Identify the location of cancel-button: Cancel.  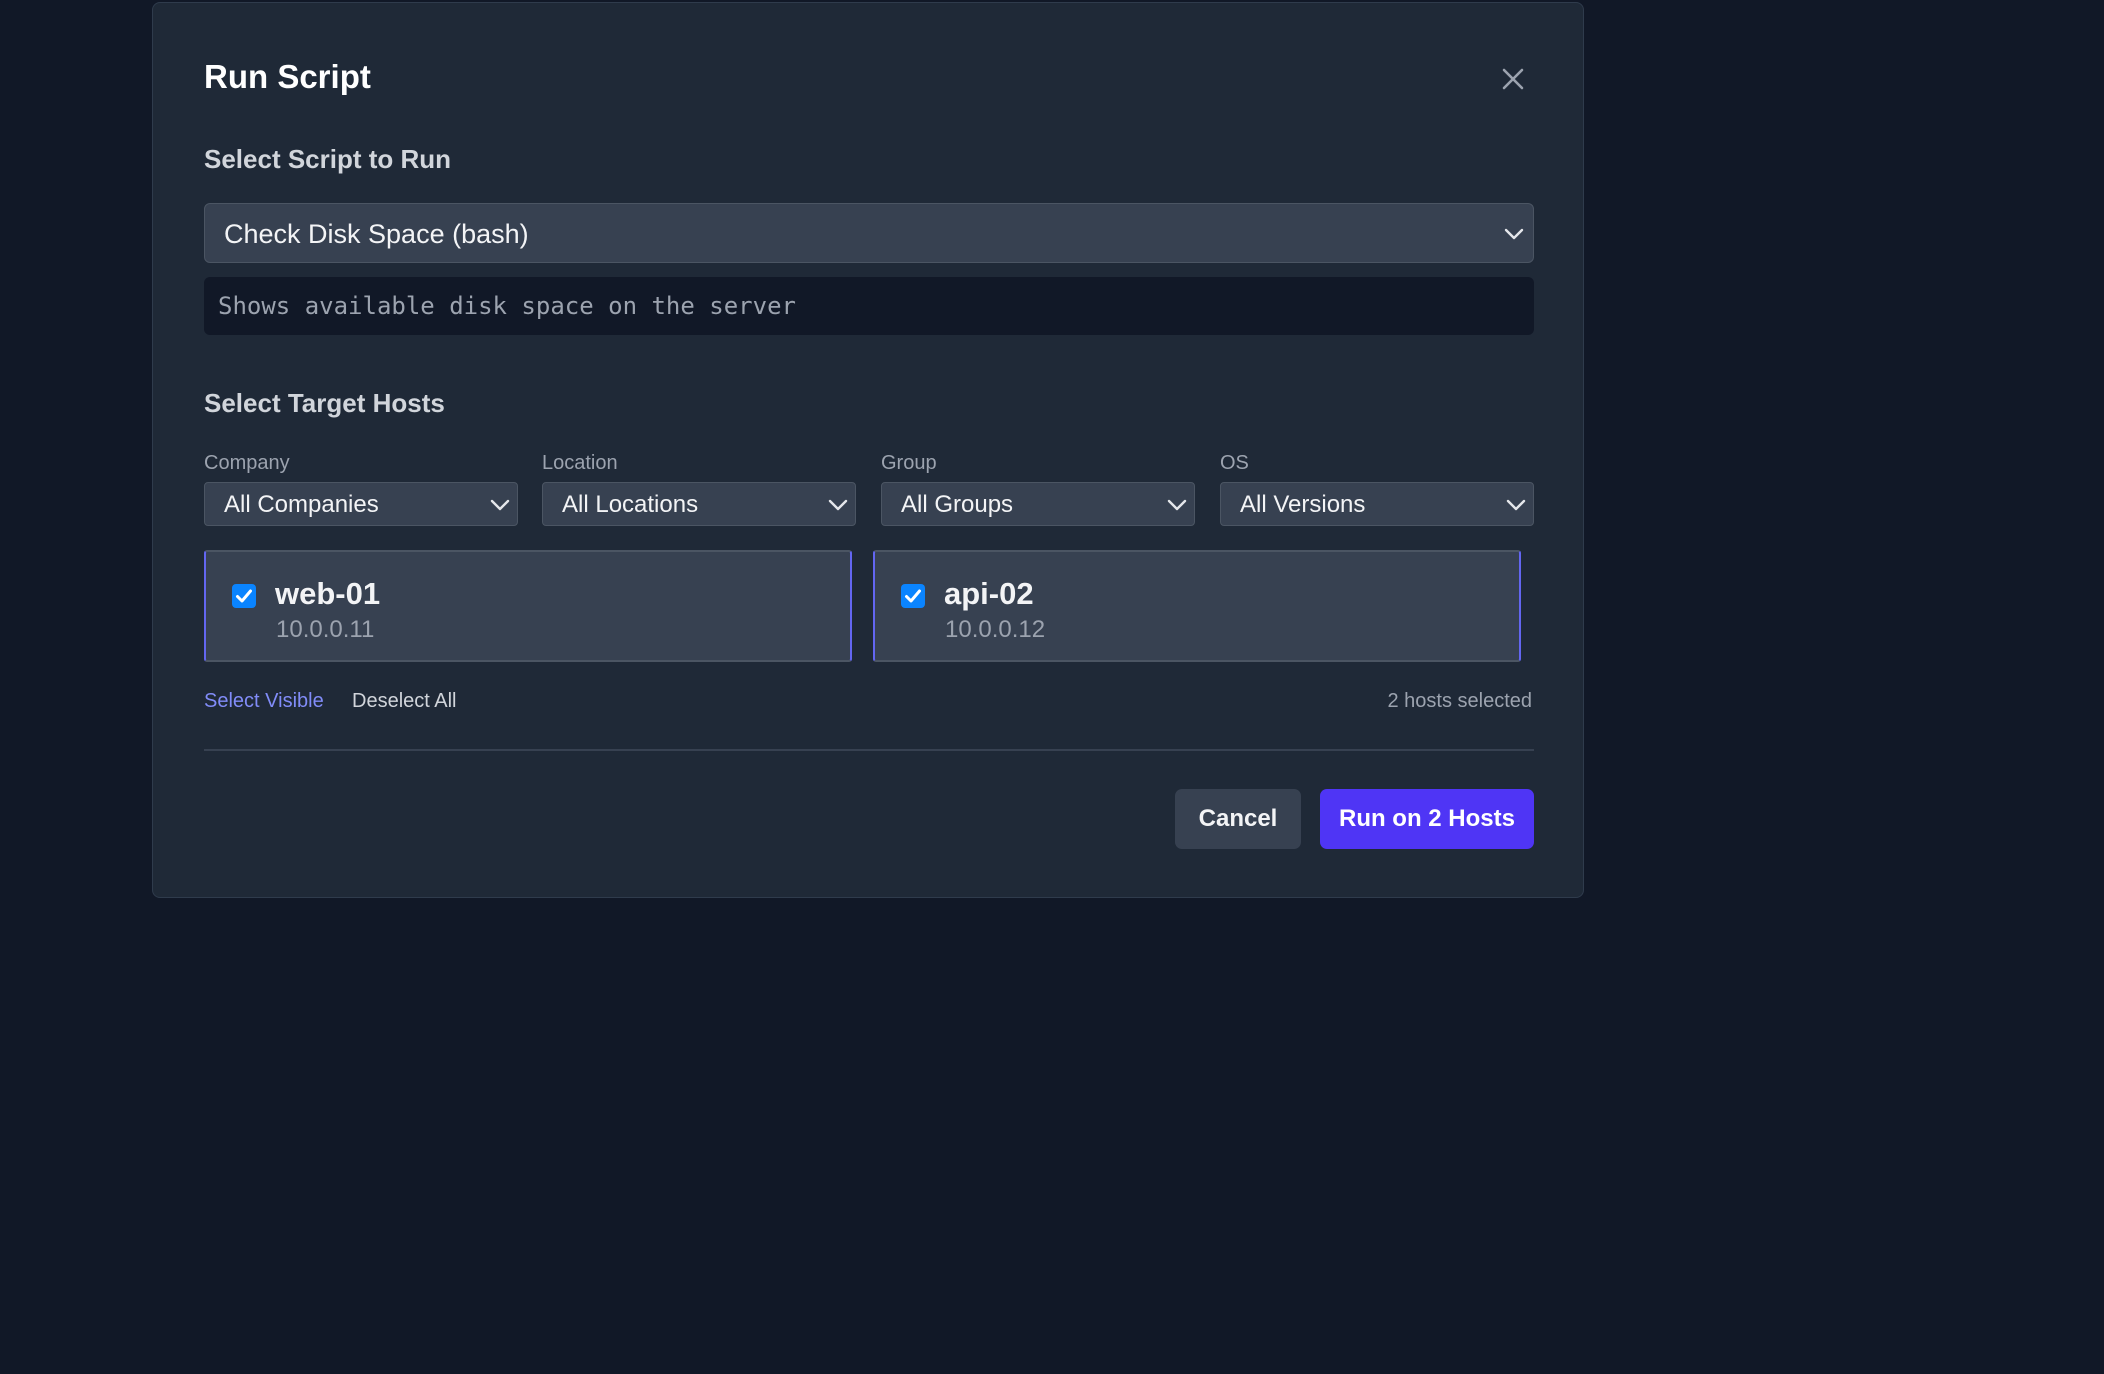
(1238, 819).